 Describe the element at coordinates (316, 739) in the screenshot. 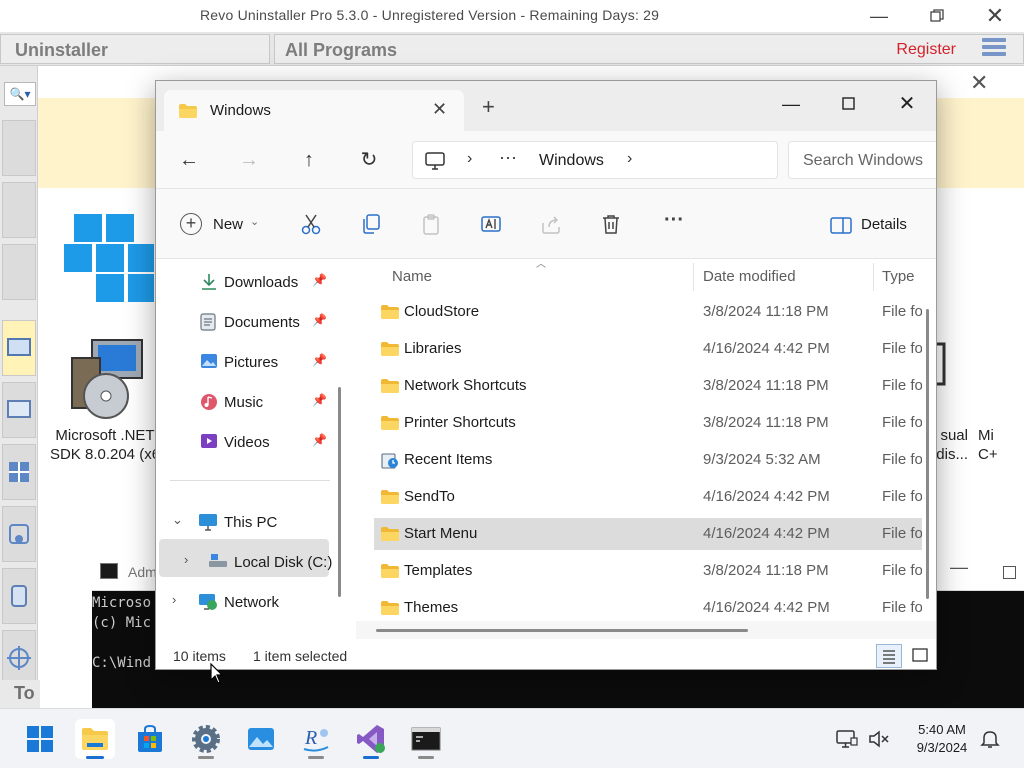

I see `taskbar-revo-uninstaller: R` at that location.